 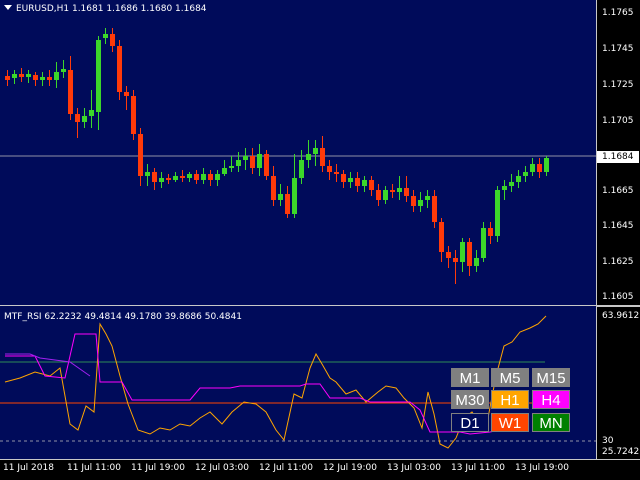 I want to click on timeframe-button-w1: W1, so click(x=510, y=422).